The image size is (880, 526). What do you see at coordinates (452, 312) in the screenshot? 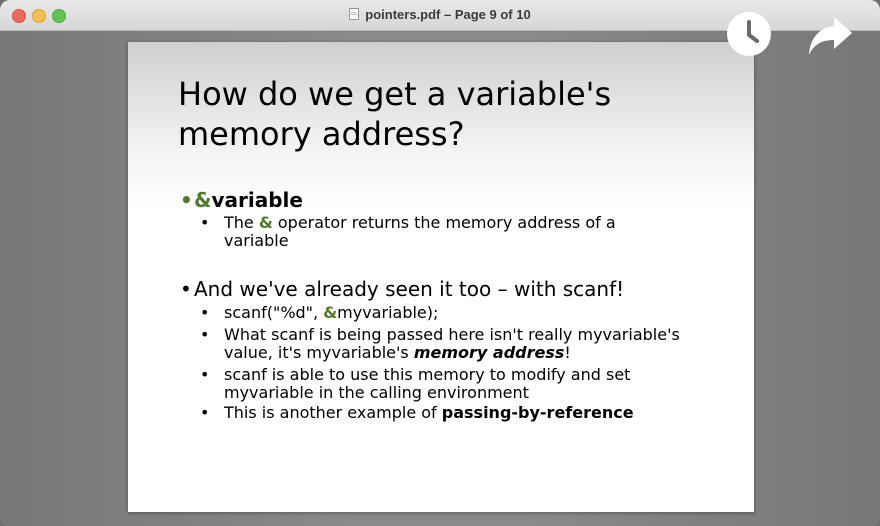
I see `sub-bullet-scanf-call: • scanf("%d", &myvariable);` at bounding box center [452, 312].